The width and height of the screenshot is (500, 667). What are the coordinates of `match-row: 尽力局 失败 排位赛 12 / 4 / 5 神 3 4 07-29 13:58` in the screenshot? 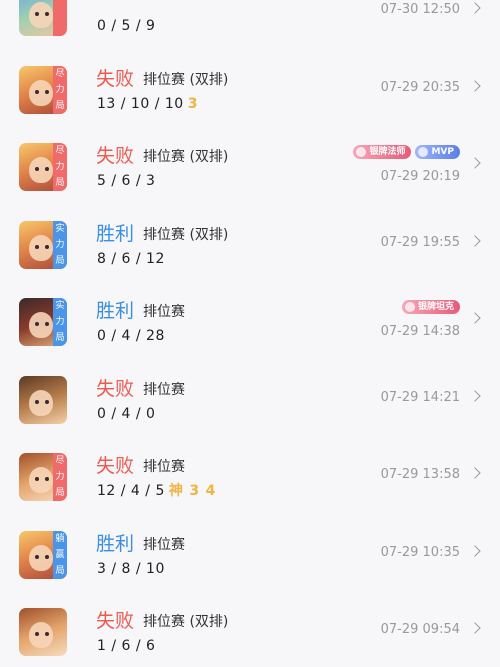 It's located at (250, 470).